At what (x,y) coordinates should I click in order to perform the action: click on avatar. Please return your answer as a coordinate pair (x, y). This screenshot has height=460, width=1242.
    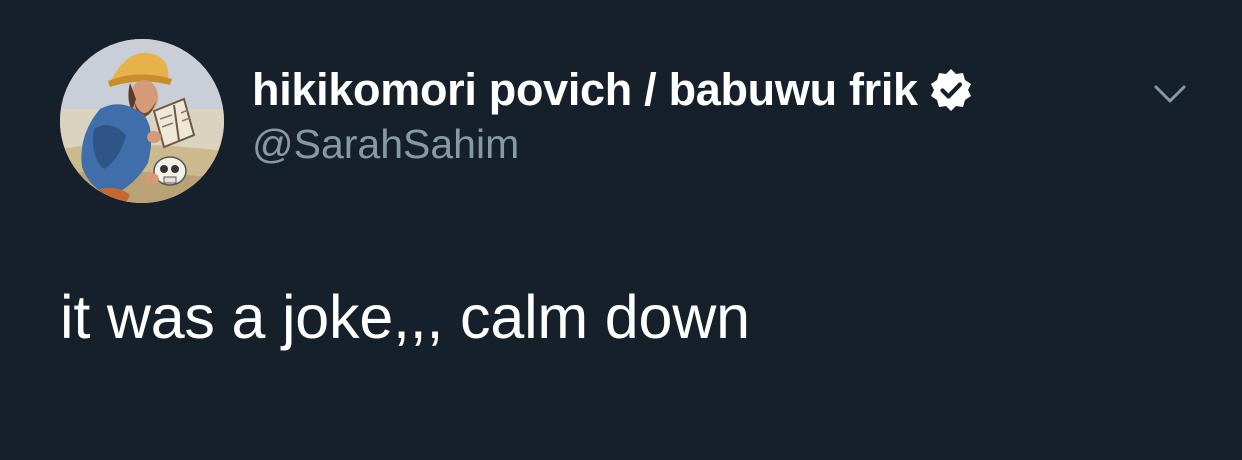
    Looking at the image, I should click on (142, 121).